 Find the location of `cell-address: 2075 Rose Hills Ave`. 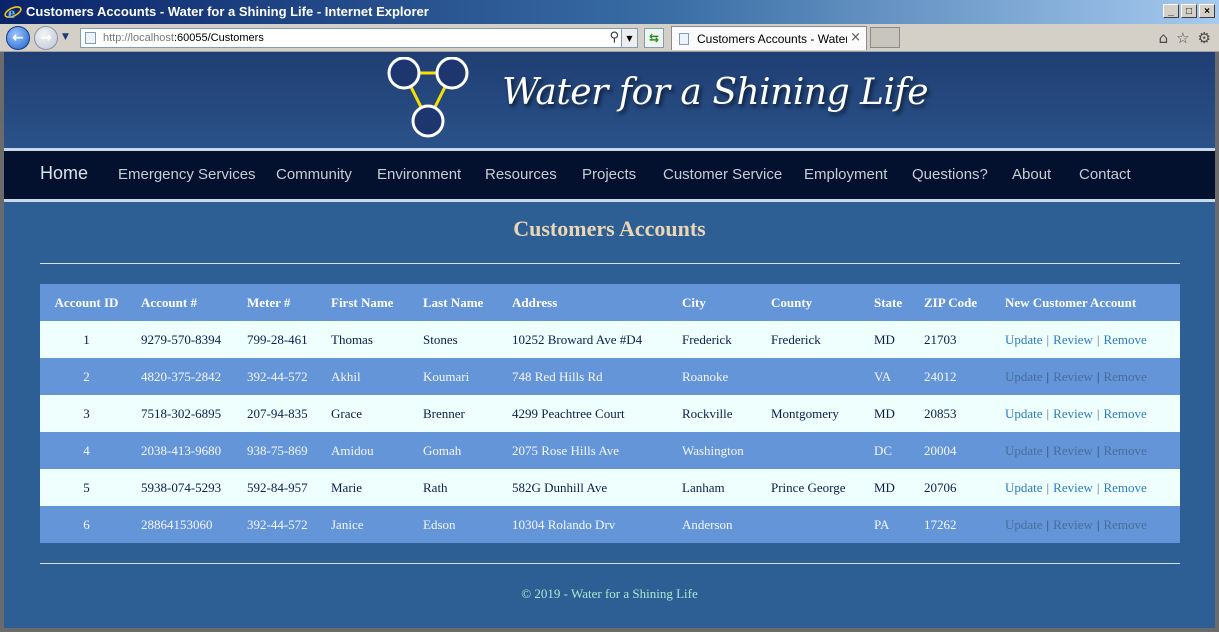

cell-address: 2075 Rose Hills Ave is located at coordinates (589, 450).